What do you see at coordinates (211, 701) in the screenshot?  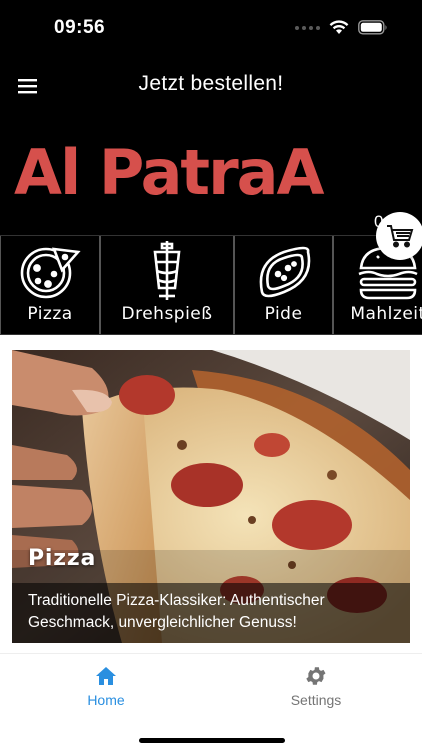 I see `bottom-navigation: Home Settings` at bounding box center [211, 701].